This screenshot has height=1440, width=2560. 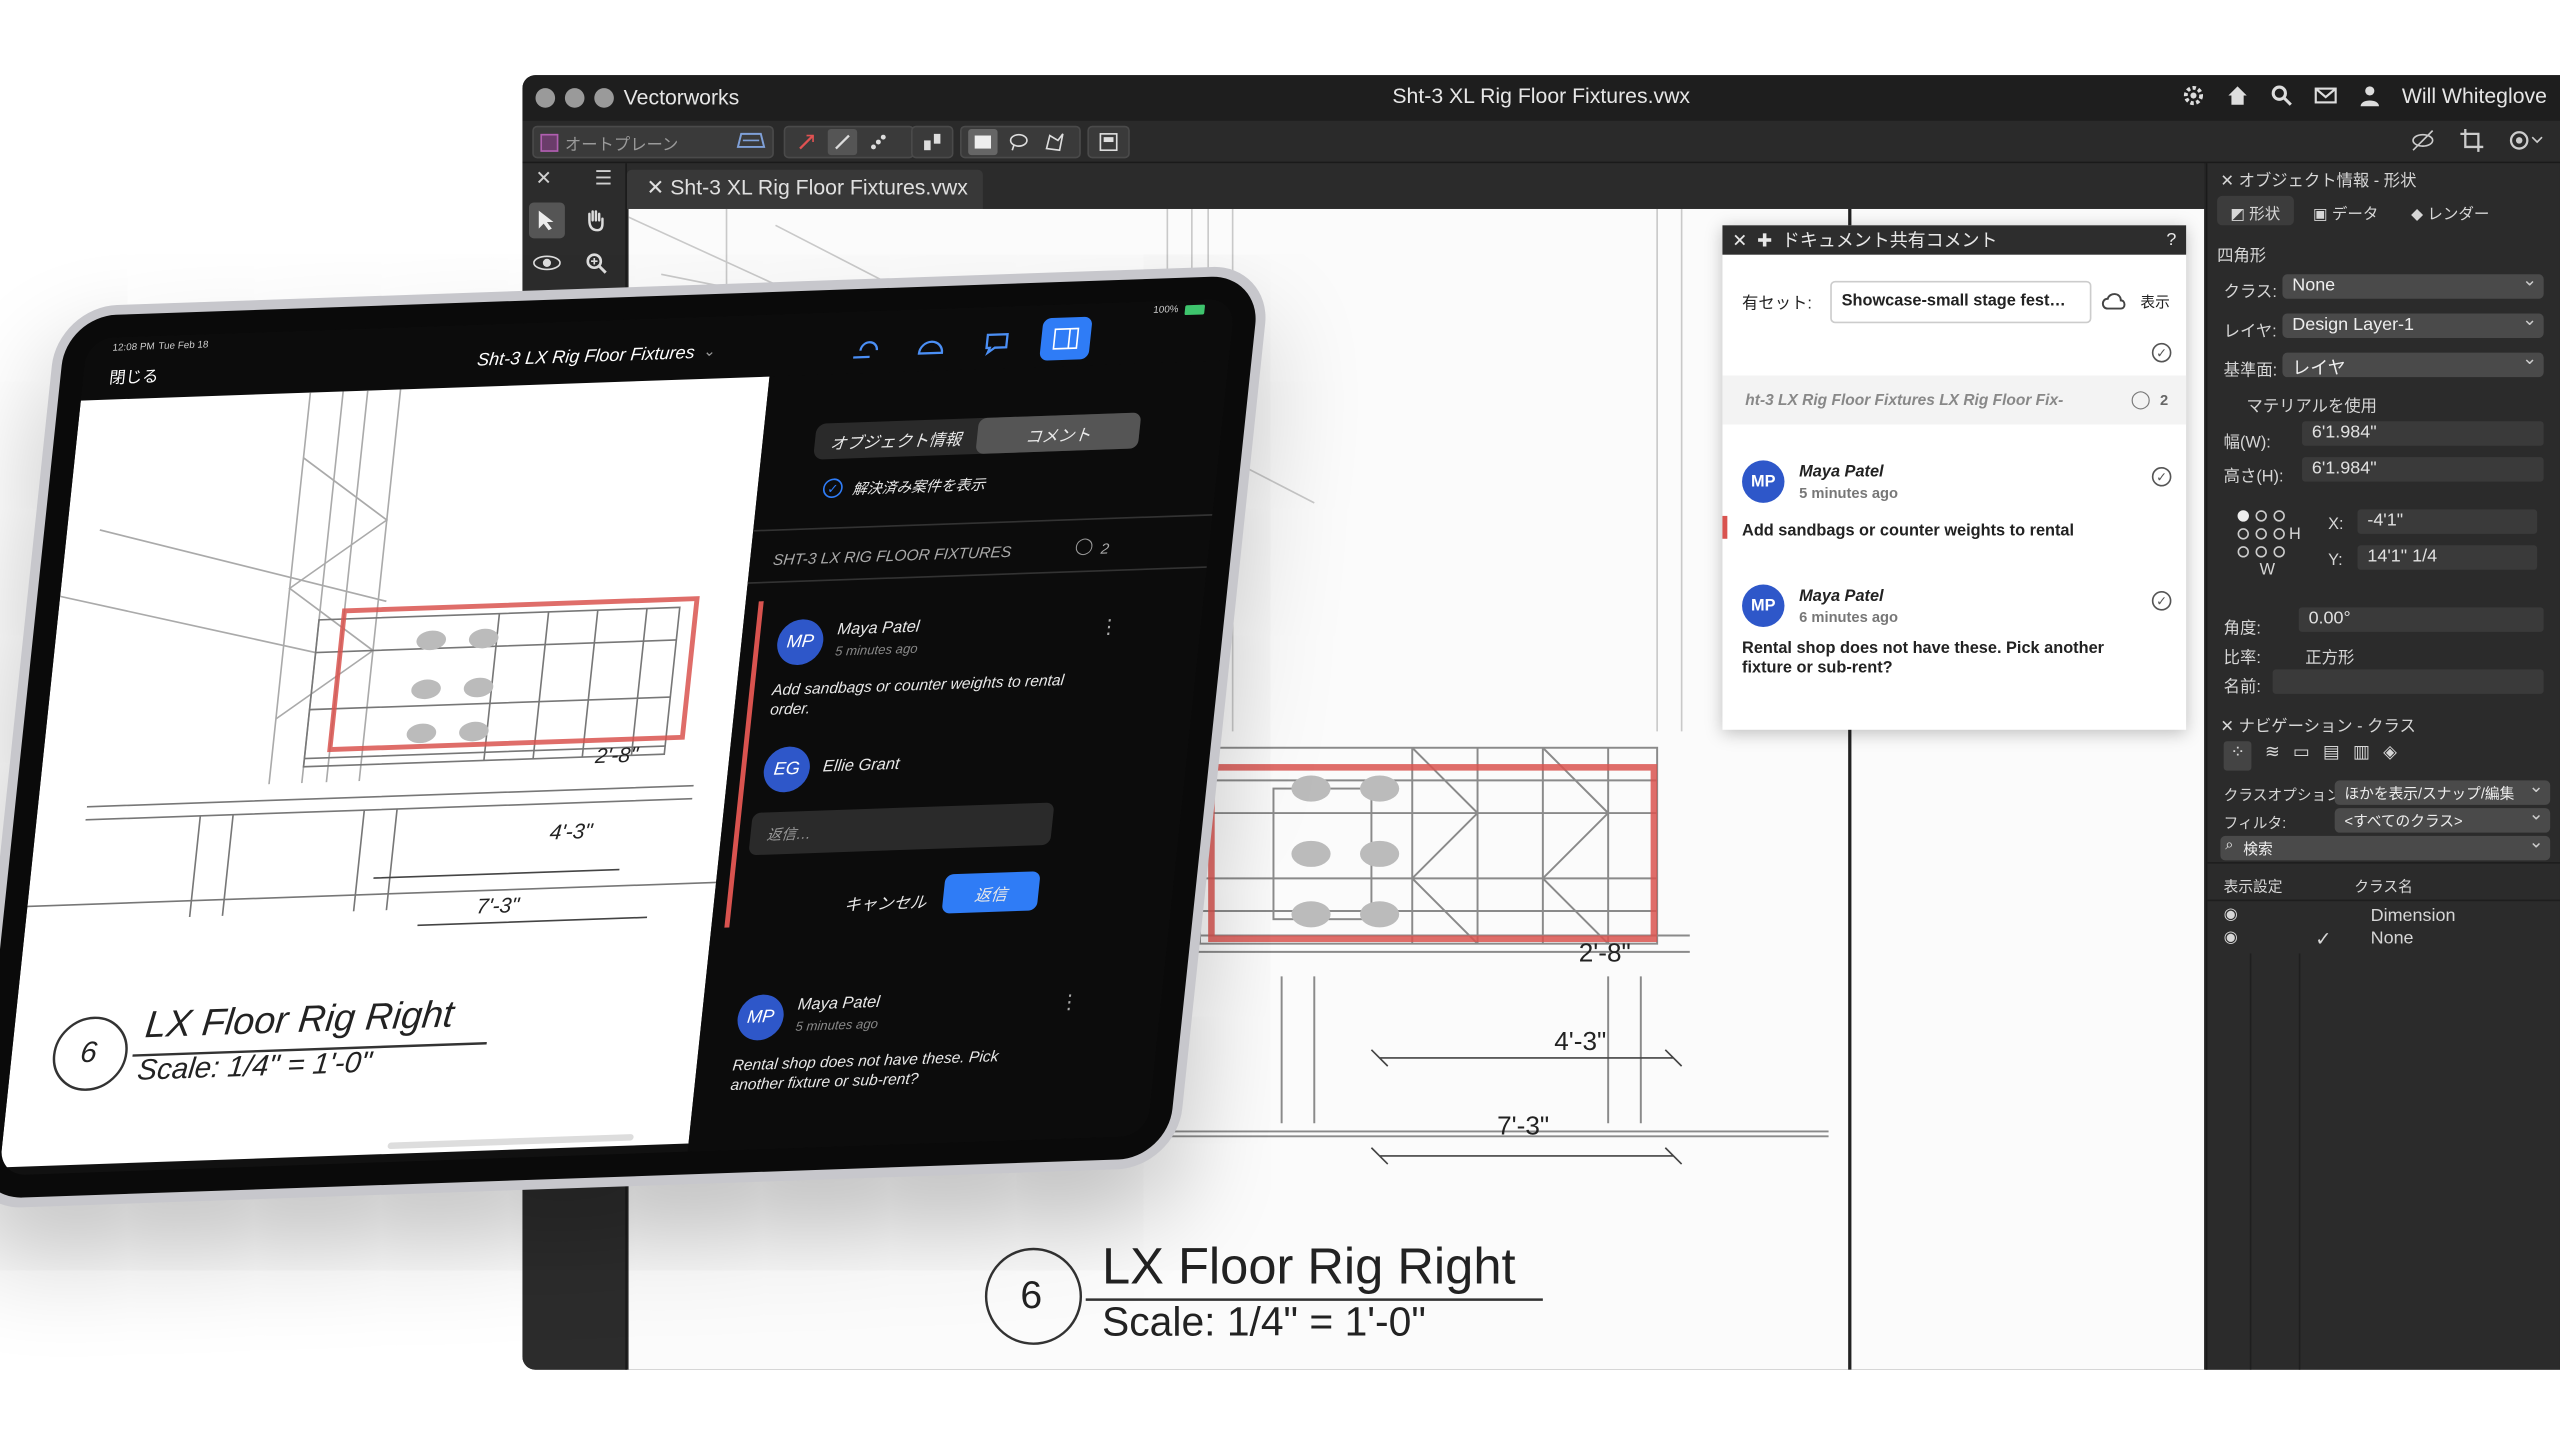 I want to click on chevron-down-icon: ⌄, so click(x=710, y=352).